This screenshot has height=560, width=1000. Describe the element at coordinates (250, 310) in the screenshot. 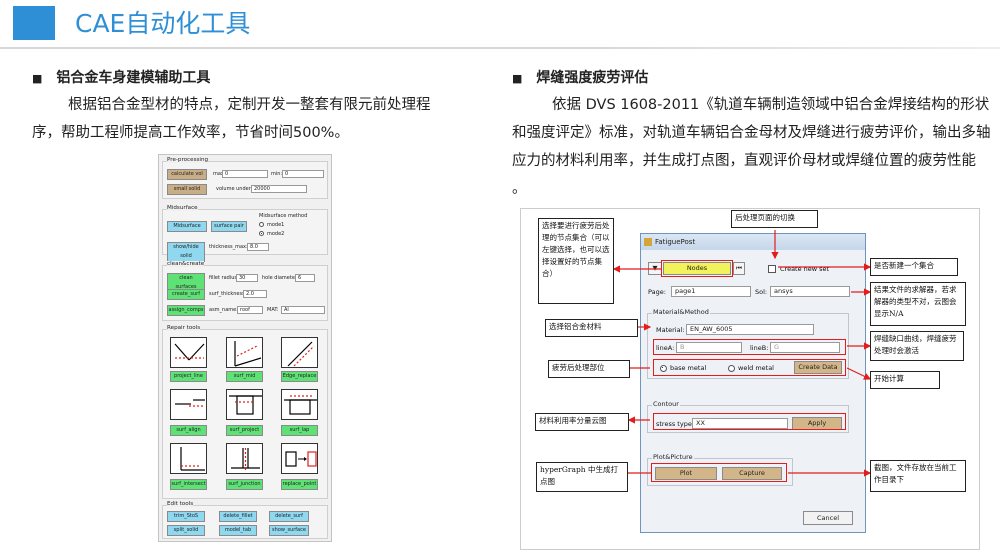

I see `asm-name-input: roof` at that location.